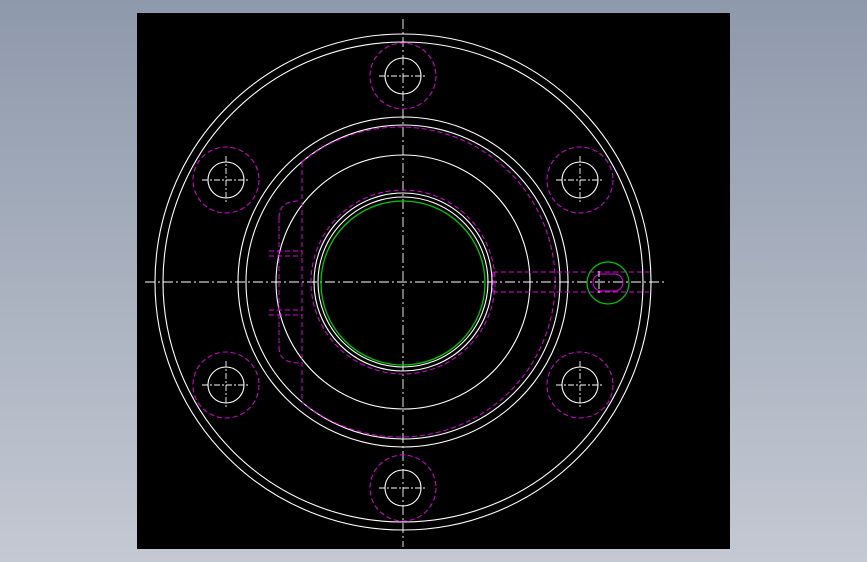  I want to click on hidden-side-port-channel, so click(570, 282).